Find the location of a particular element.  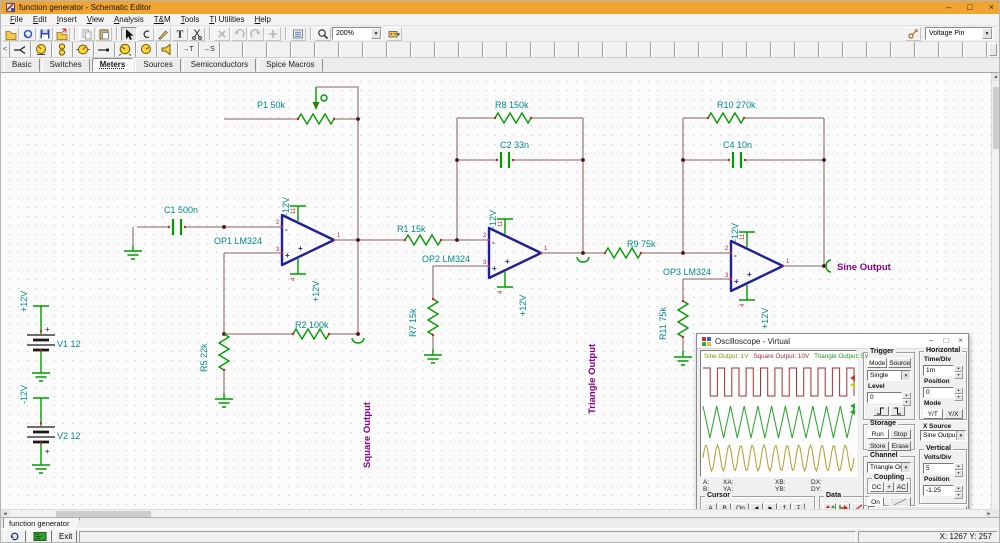

scope-close-button: × is located at coordinates (960, 341).